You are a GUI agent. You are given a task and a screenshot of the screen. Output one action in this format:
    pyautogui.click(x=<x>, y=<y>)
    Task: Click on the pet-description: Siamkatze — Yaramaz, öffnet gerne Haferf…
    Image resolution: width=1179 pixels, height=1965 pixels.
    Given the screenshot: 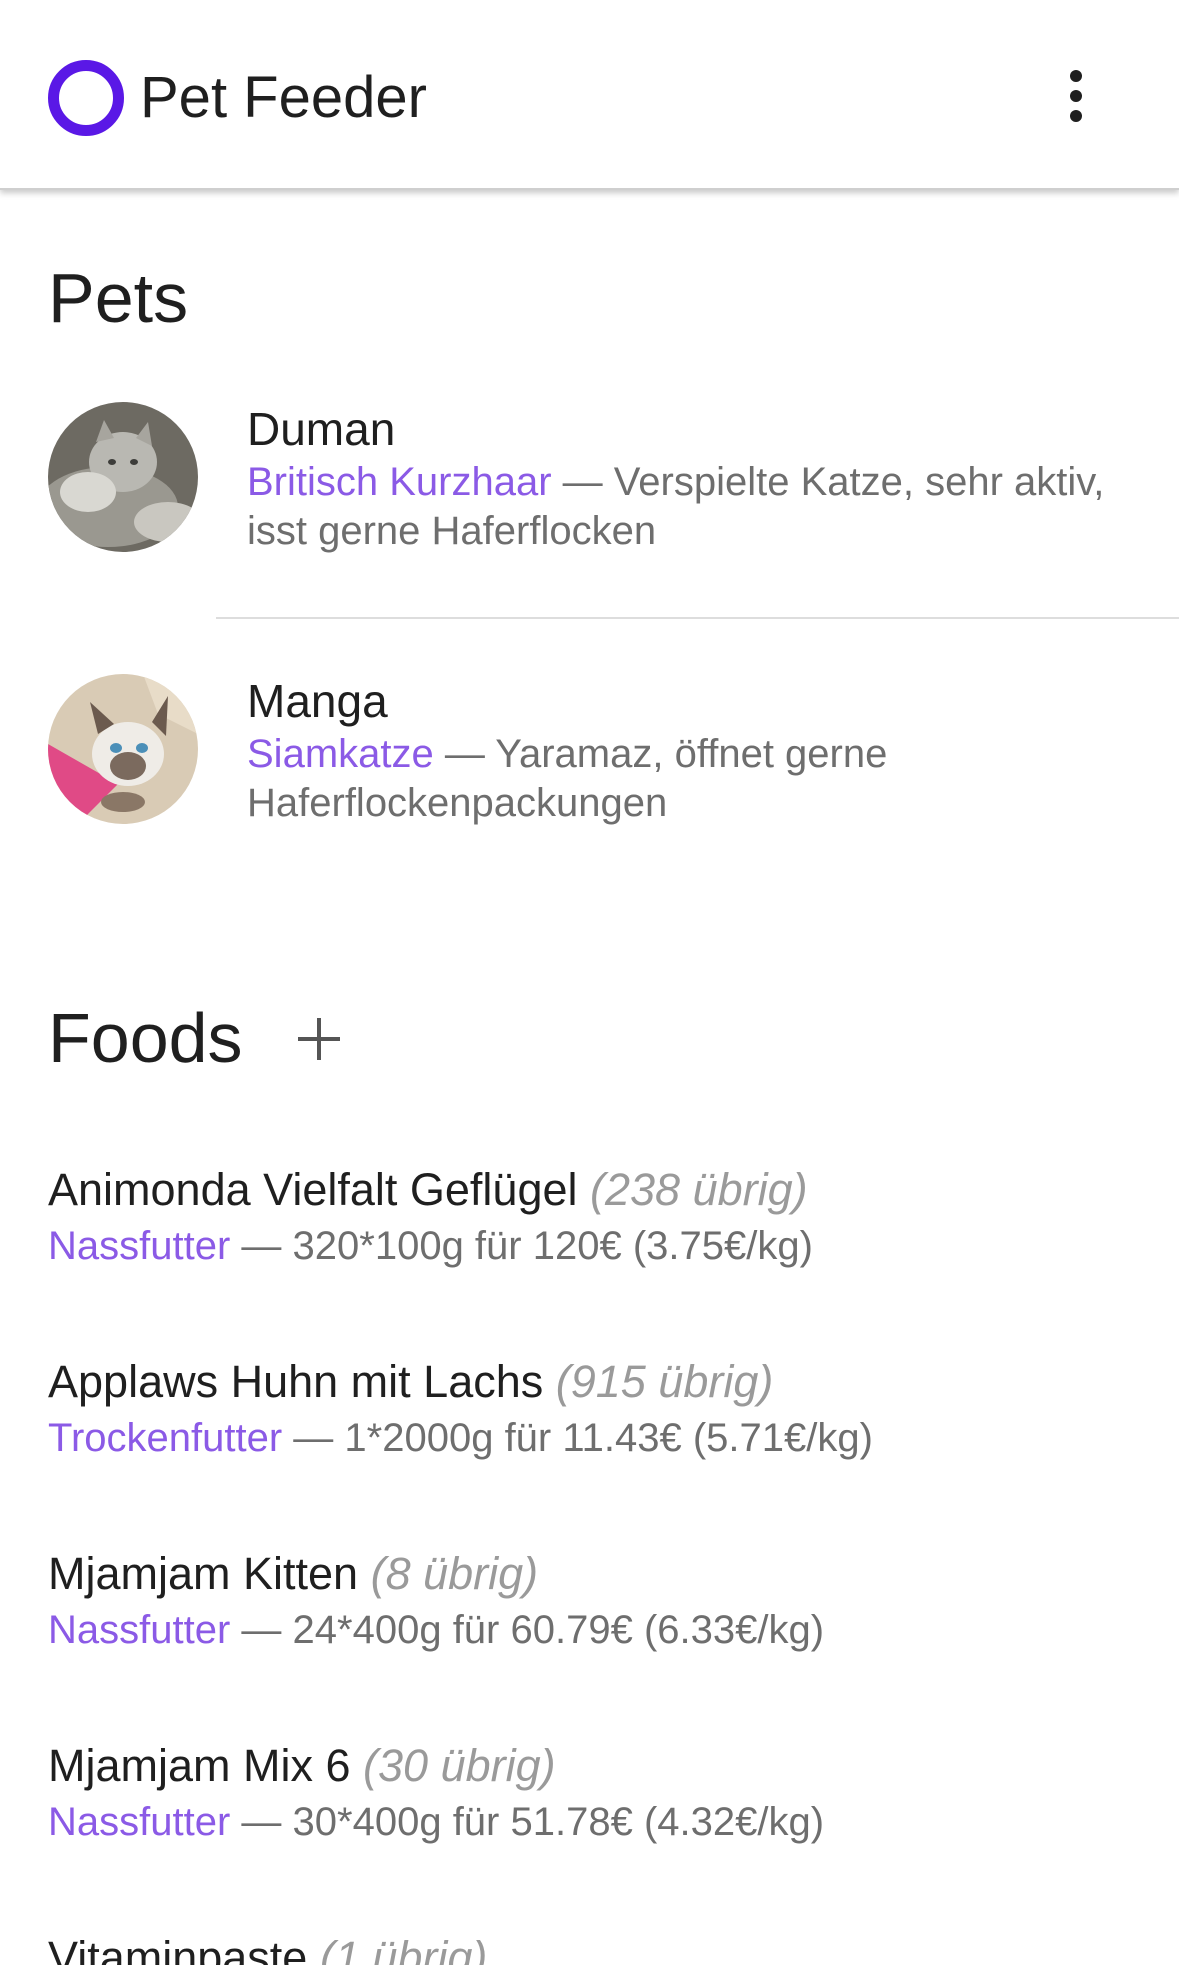 What is the action you would take?
    pyautogui.click(x=567, y=778)
    